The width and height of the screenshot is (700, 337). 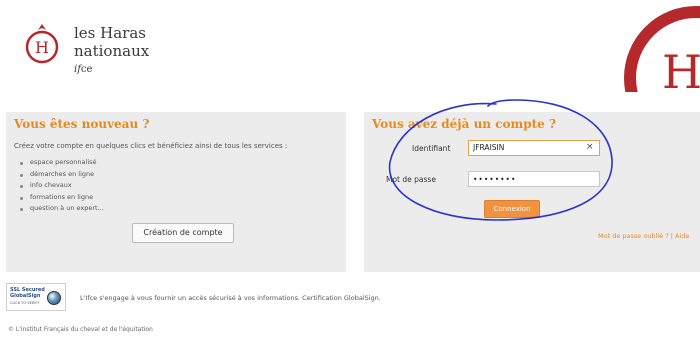 What do you see at coordinates (183, 233) in the screenshot?
I see `create-account-button: Création de compte` at bounding box center [183, 233].